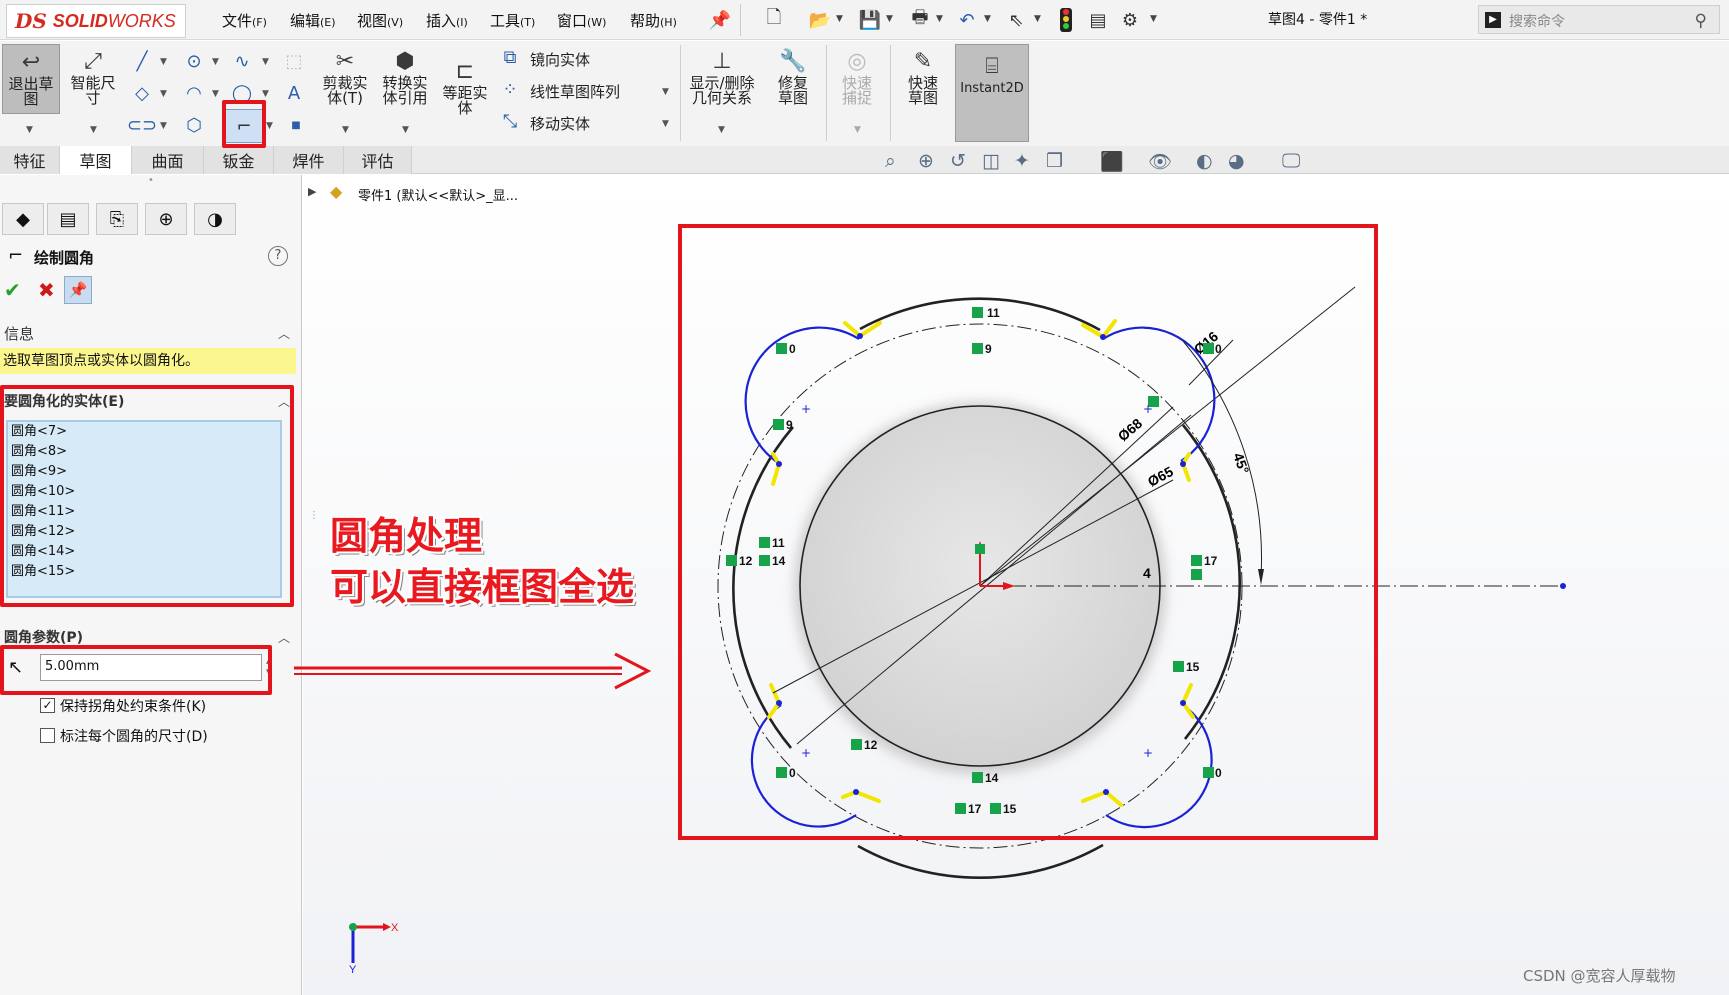  What do you see at coordinates (890, 161) in the screenshot?
I see `zoom-to-fit-icon: ⌕` at bounding box center [890, 161].